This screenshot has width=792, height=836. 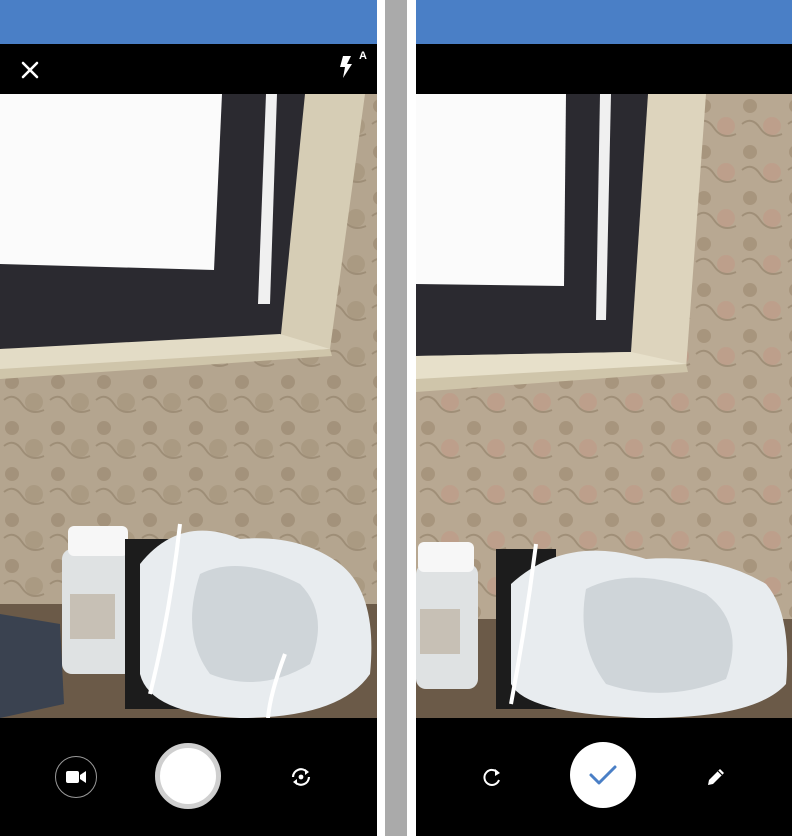 I want to click on flash-auto-badge: A, so click(x=363, y=56).